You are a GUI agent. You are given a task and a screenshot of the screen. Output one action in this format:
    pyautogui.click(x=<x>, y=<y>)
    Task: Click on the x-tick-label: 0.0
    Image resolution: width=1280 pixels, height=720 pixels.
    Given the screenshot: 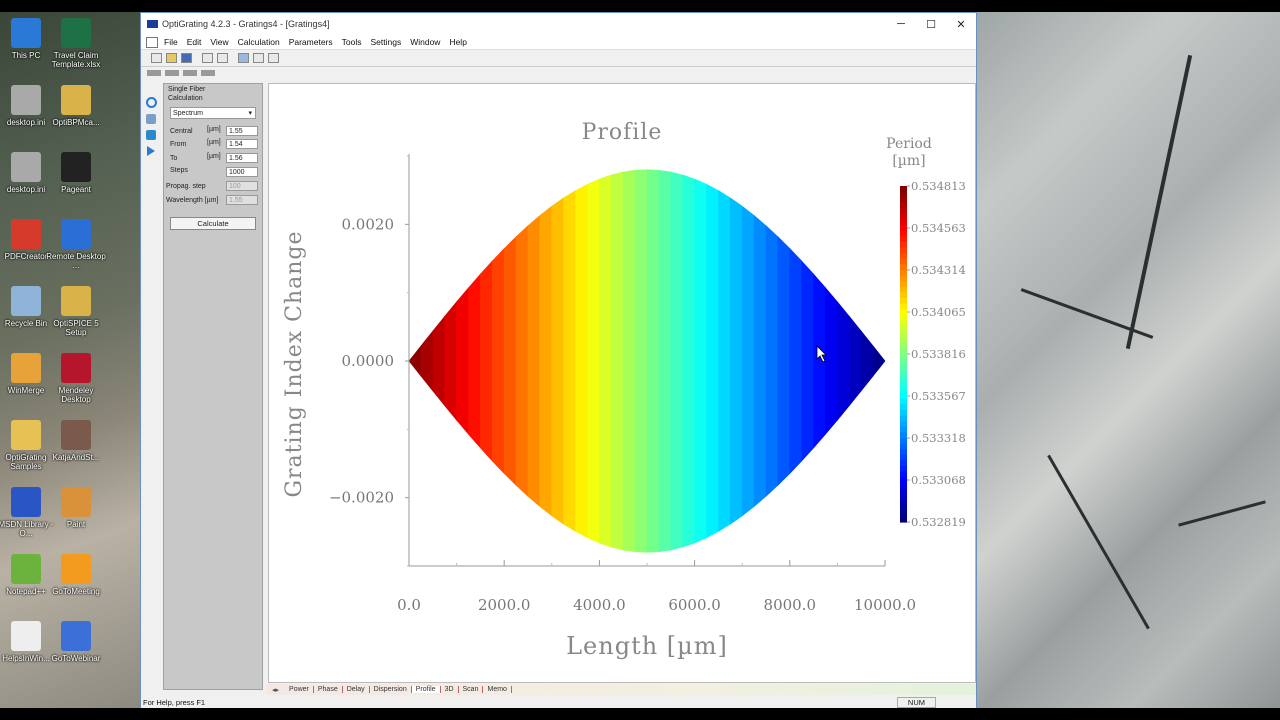 What is the action you would take?
    pyautogui.click(x=409, y=605)
    